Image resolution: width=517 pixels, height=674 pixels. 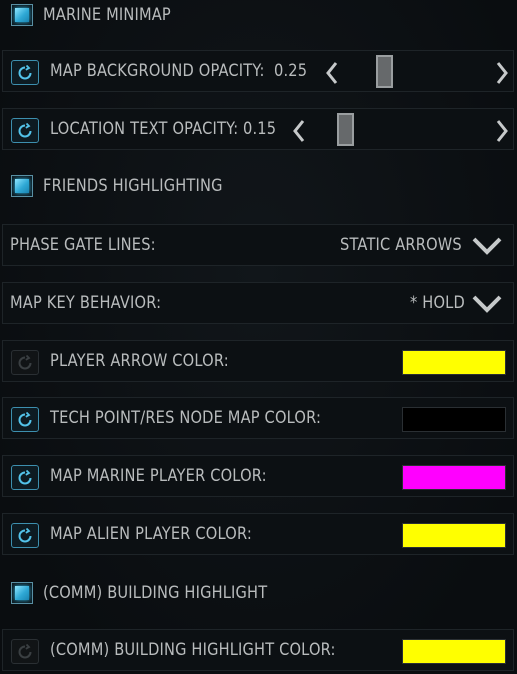 What do you see at coordinates (437, 303) in the screenshot?
I see `map-key-behavior-value: * HOLD` at bounding box center [437, 303].